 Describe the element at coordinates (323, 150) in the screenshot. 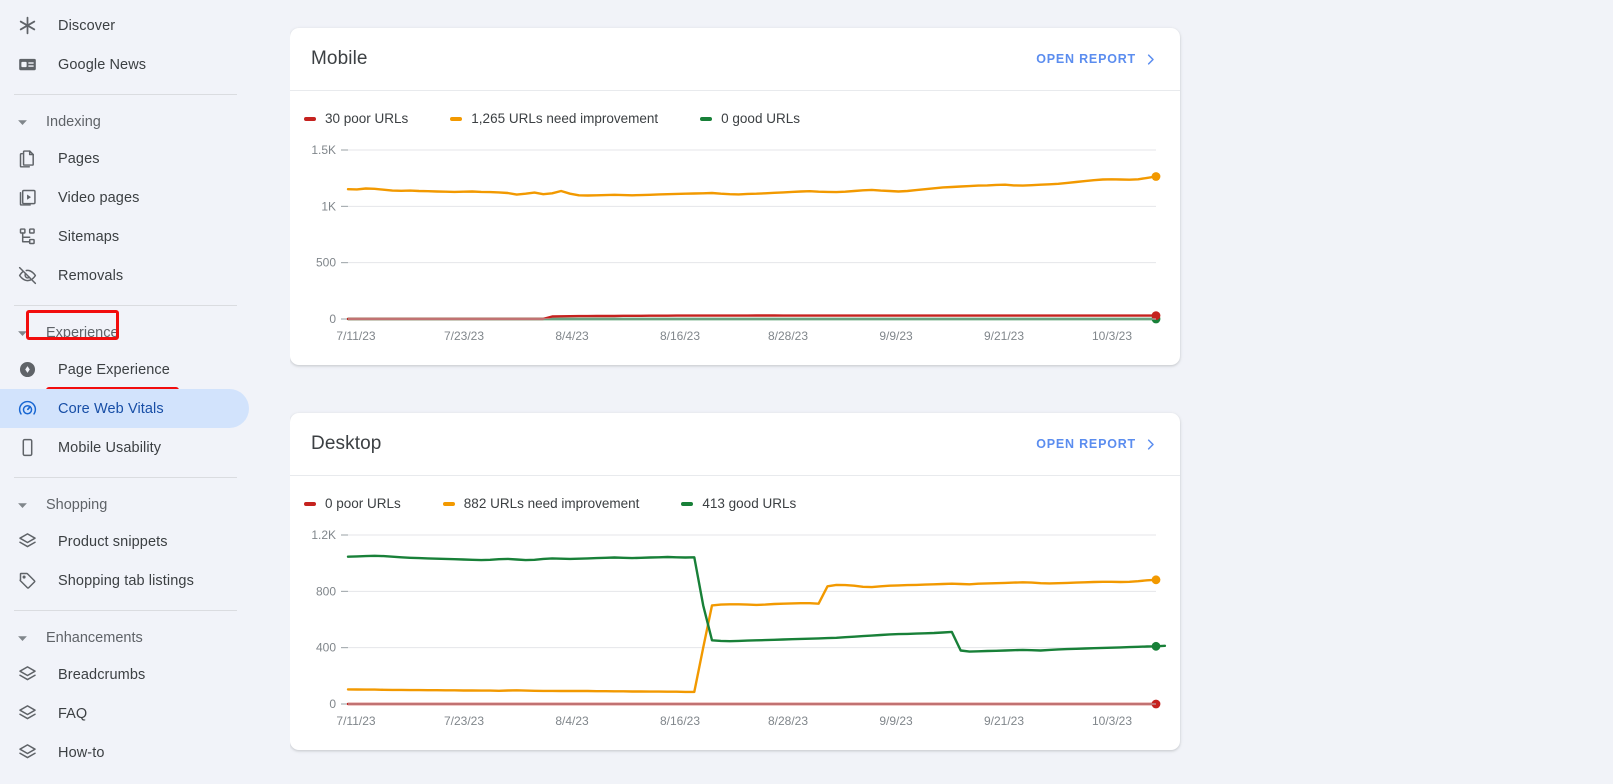

I see `svg-text: 1.5K` at that location.